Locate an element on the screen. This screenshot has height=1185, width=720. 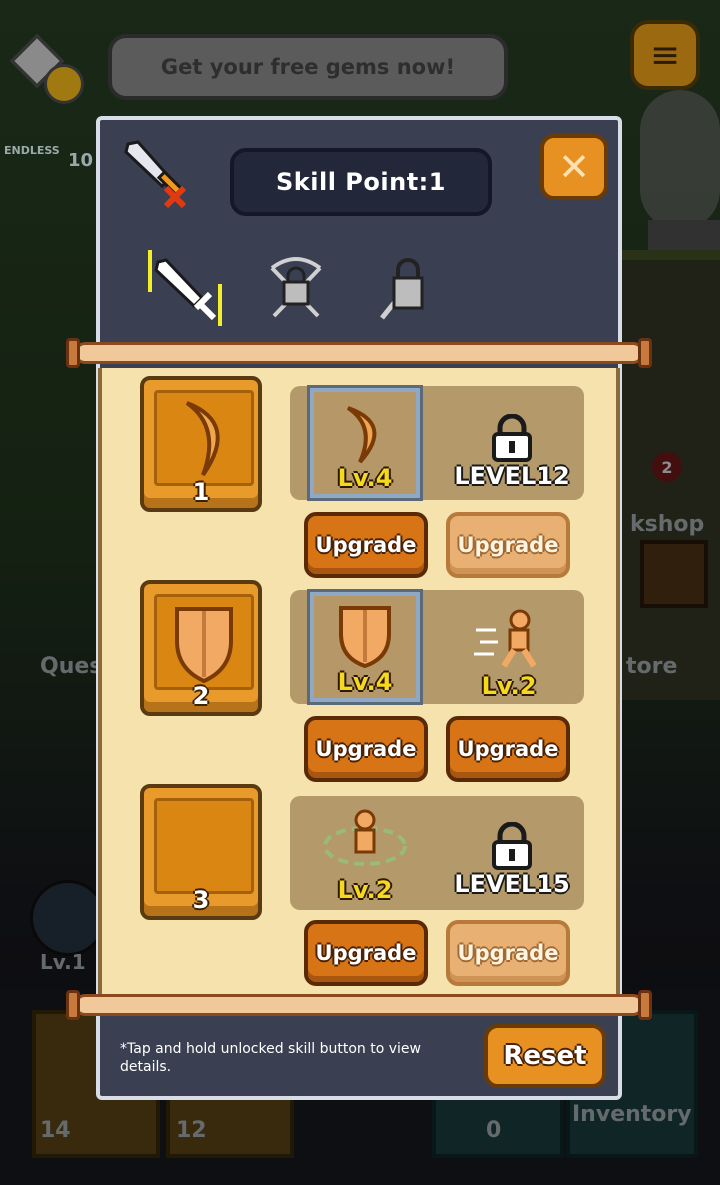
skill-dash: Lv.2 is located at coordinates (509, 647).